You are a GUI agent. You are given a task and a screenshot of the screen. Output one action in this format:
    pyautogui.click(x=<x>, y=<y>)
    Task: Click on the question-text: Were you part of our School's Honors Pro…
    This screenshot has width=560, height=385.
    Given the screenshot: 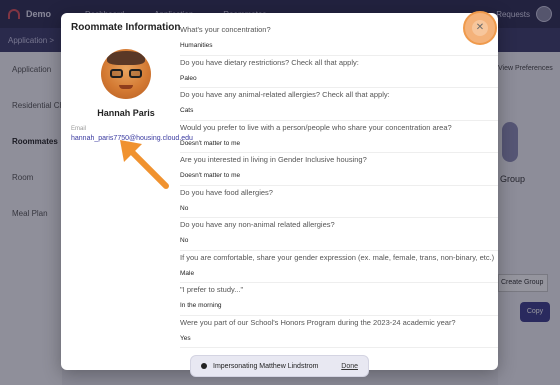 What is the action you would take?
    pyautogui.click(x=318, y=322)
    